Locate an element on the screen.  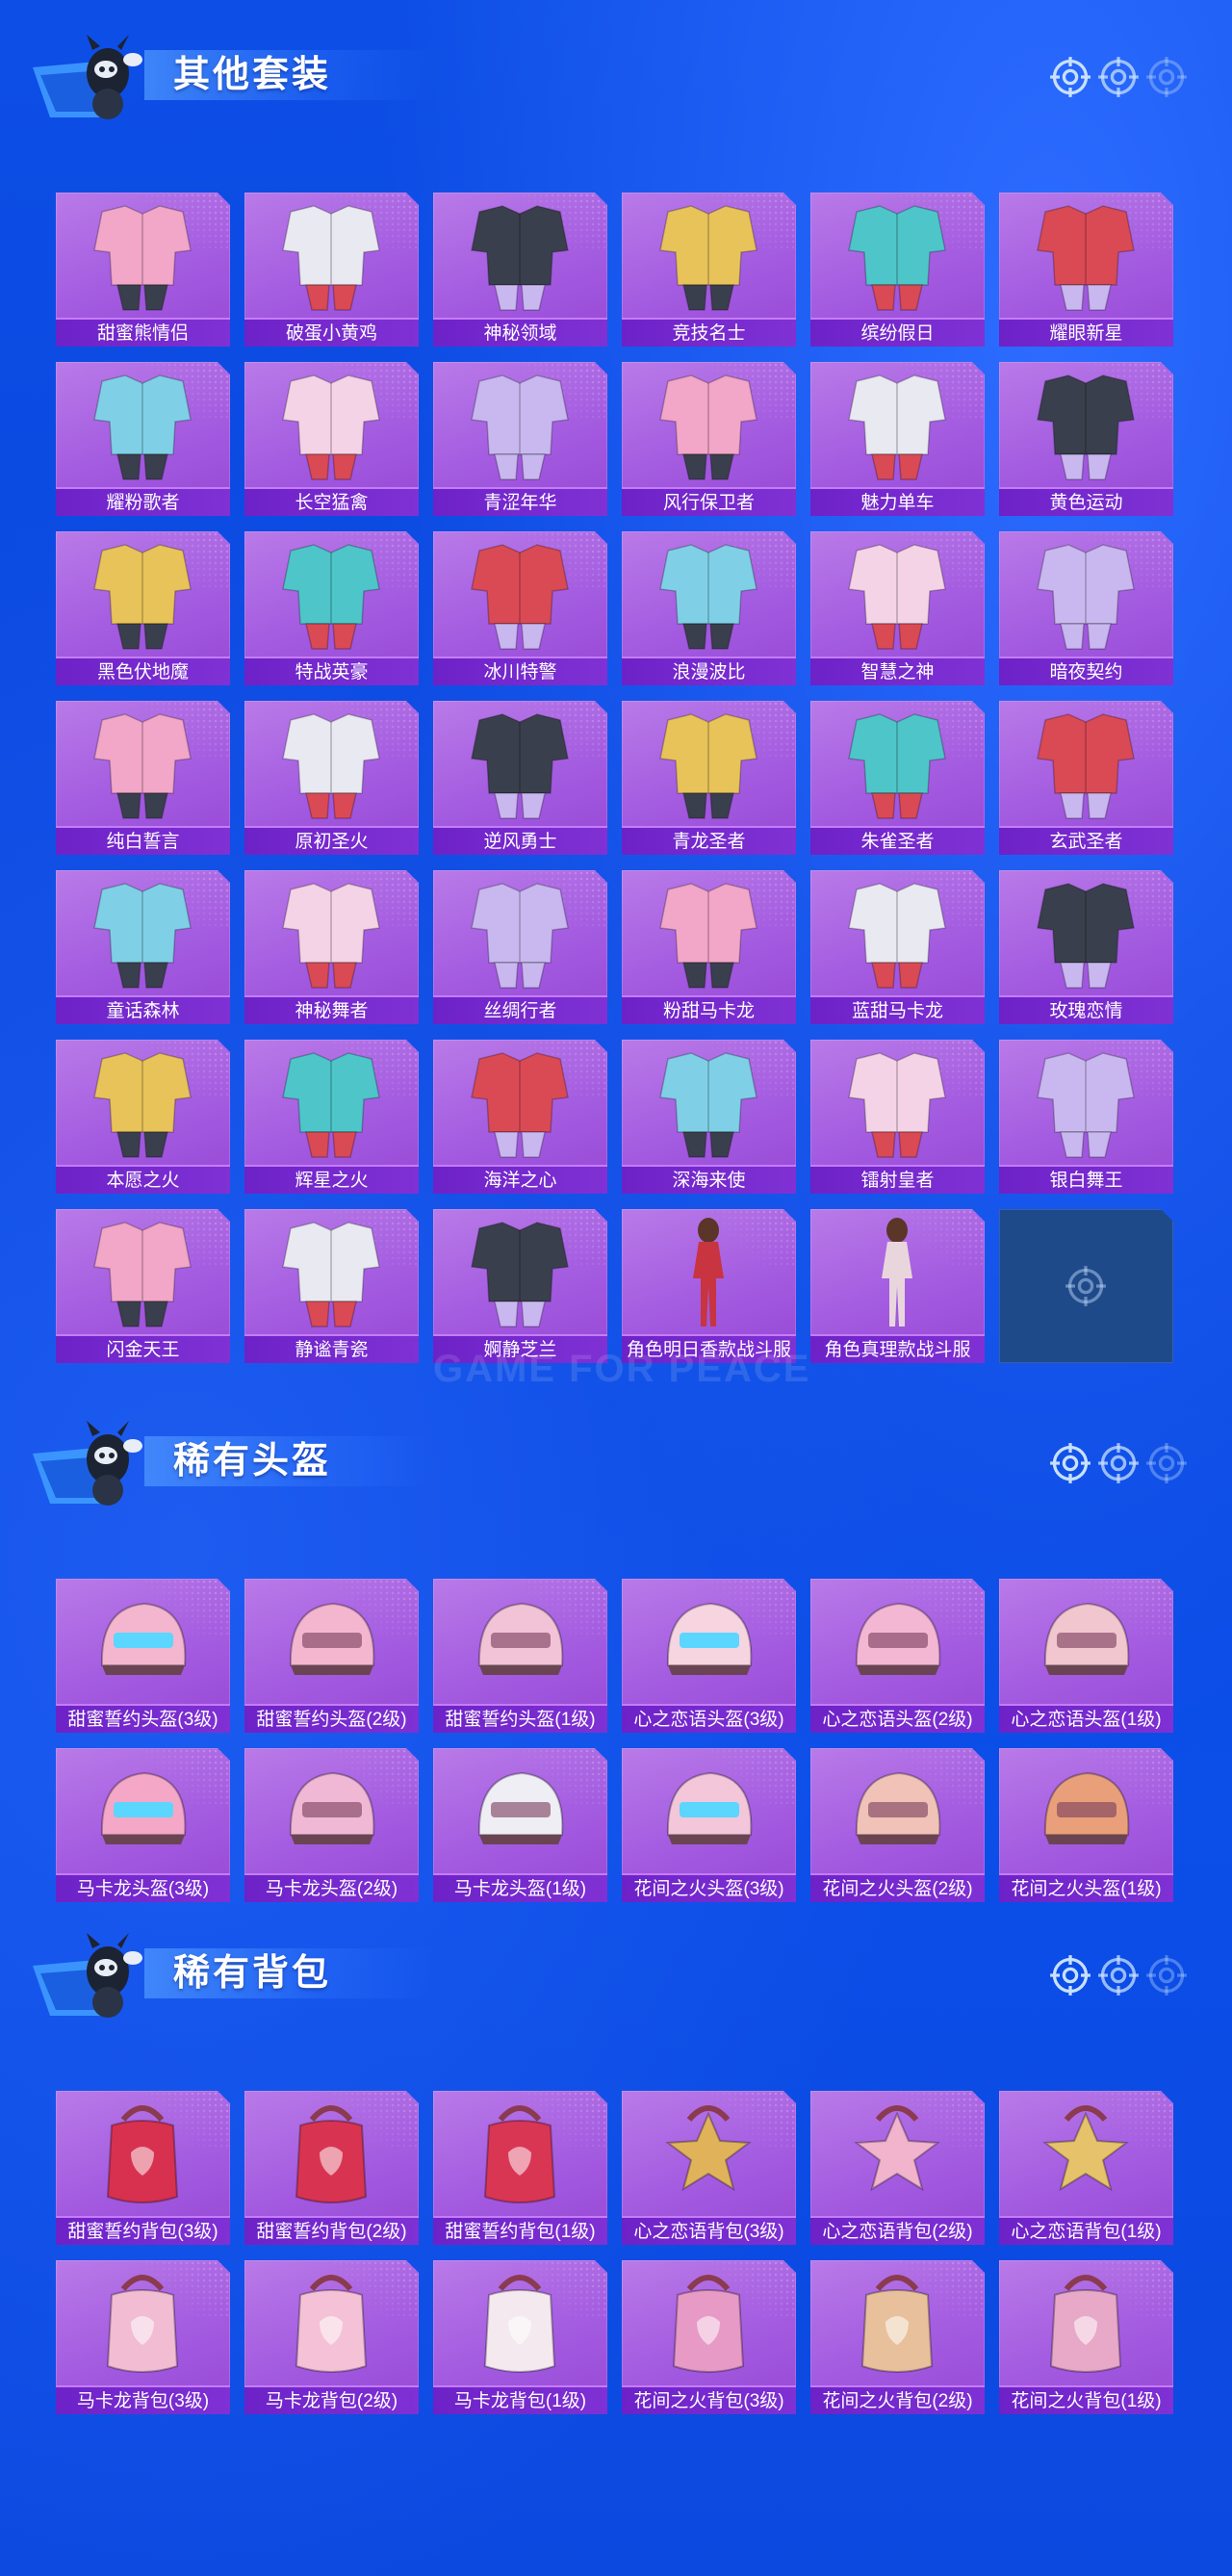
outfit-card: 破蛋小黄鸡 is located at coordinates (331, 270).